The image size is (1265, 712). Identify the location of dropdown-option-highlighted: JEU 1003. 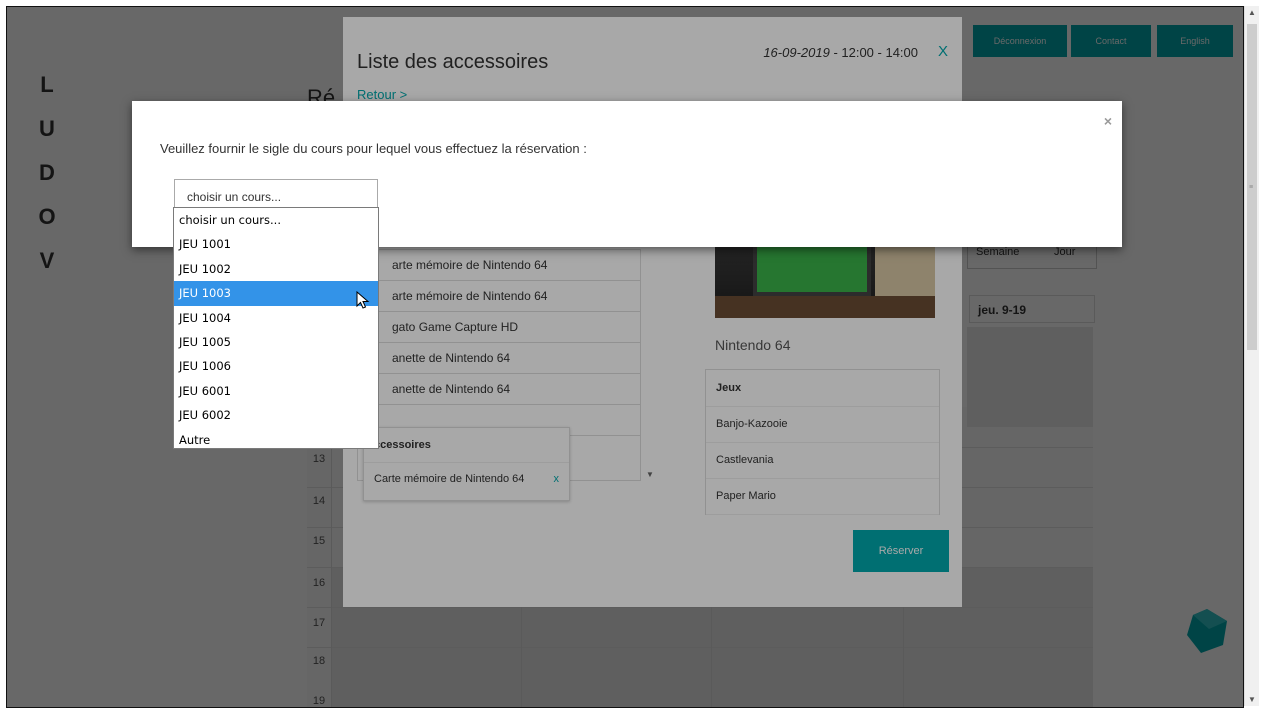
(276, 293).